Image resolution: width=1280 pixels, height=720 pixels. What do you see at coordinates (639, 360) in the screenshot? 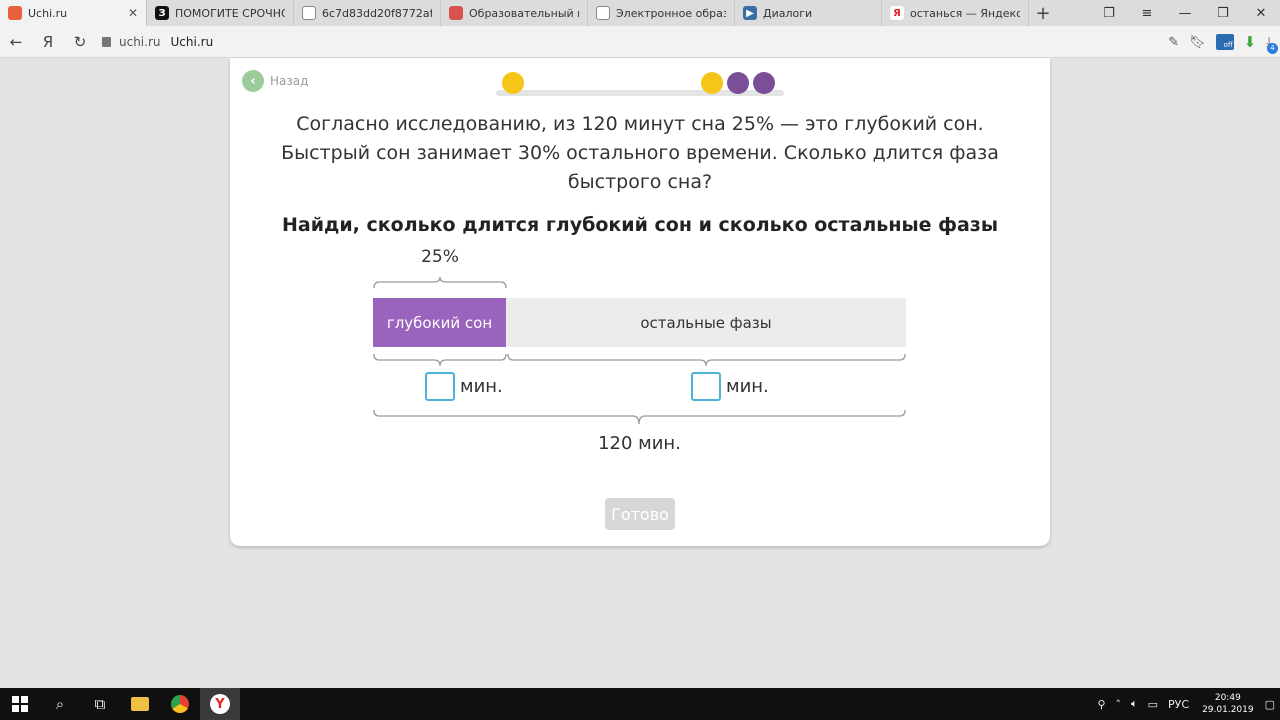
I see `bottom-braces` at bounding box center [639, 360].